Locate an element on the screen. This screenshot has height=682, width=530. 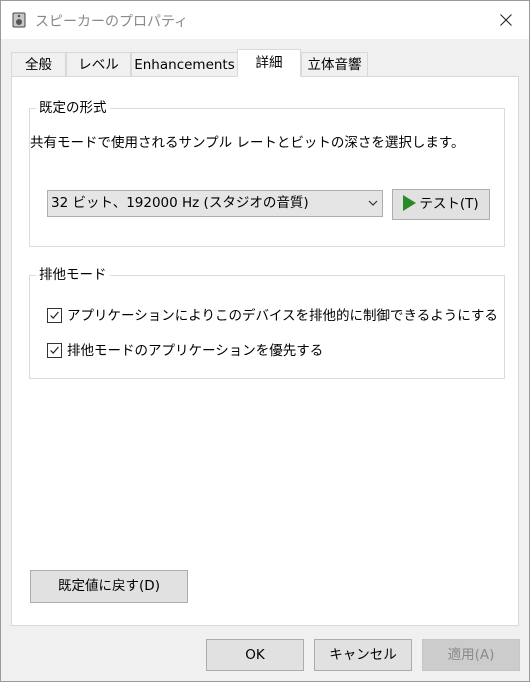
chevron-down-icon is located at coordinates (373, 203).